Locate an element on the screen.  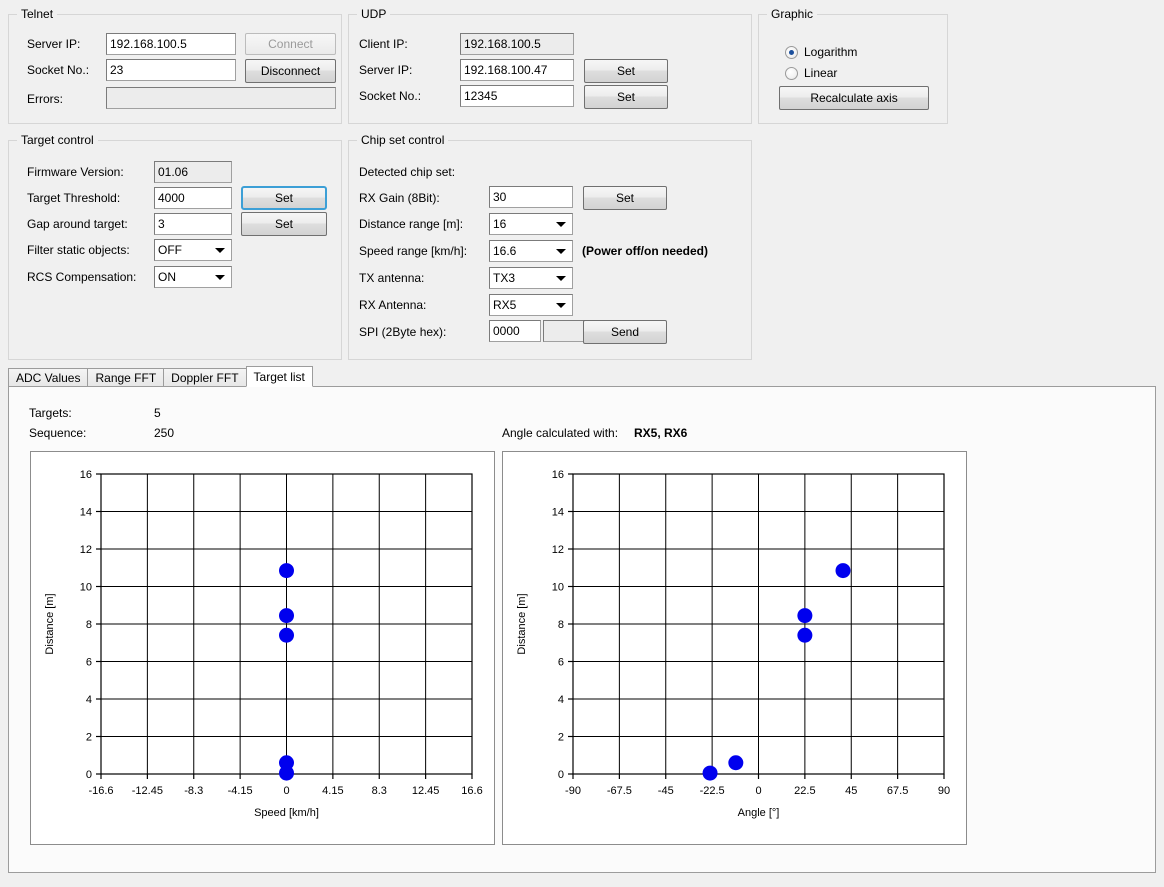
targets-value: 5 is located at coordinates (157, 413).